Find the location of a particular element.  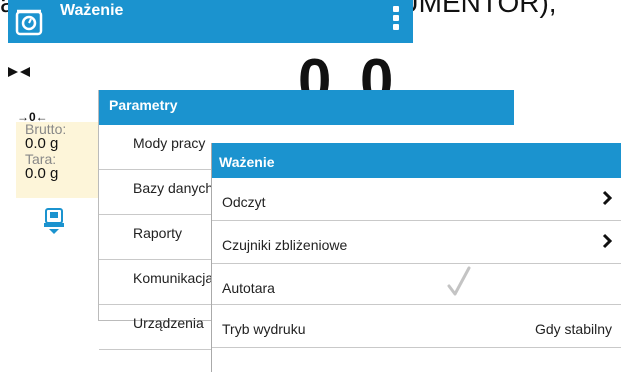

parametry-header: Parametry is located at coordinates (306, 107).